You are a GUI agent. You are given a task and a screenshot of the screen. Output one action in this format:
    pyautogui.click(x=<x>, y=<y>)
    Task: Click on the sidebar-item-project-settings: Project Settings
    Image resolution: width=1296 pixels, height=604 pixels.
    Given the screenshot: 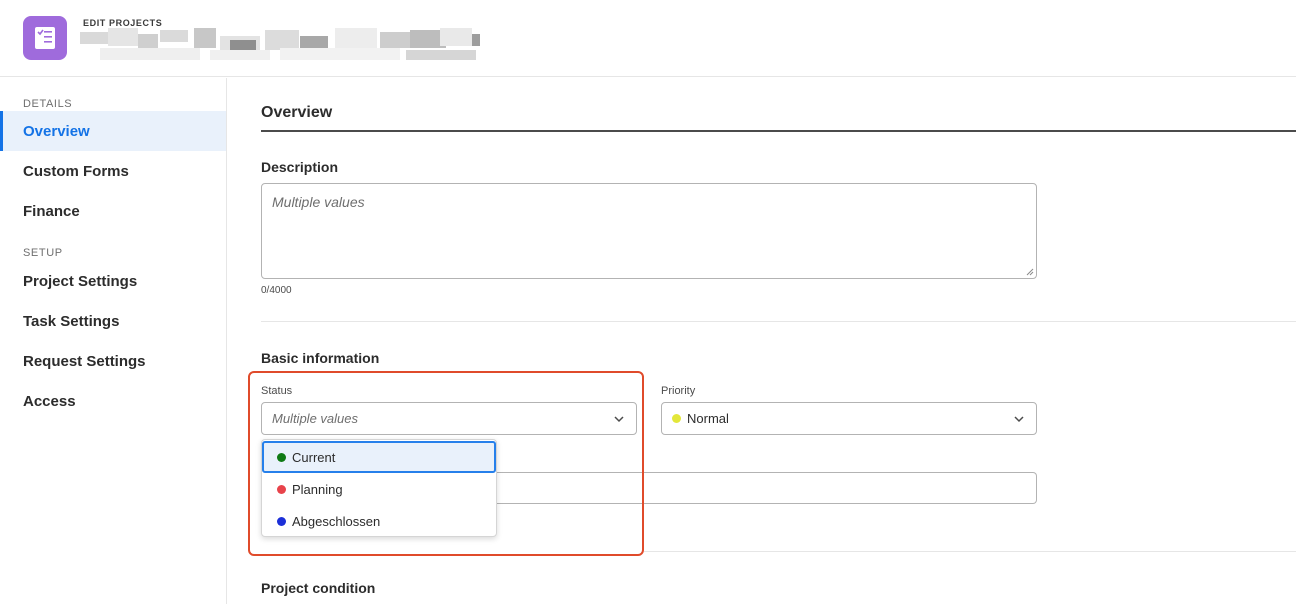 What is the action you would take?
    pyautogui.click(x=113, y=281)
    